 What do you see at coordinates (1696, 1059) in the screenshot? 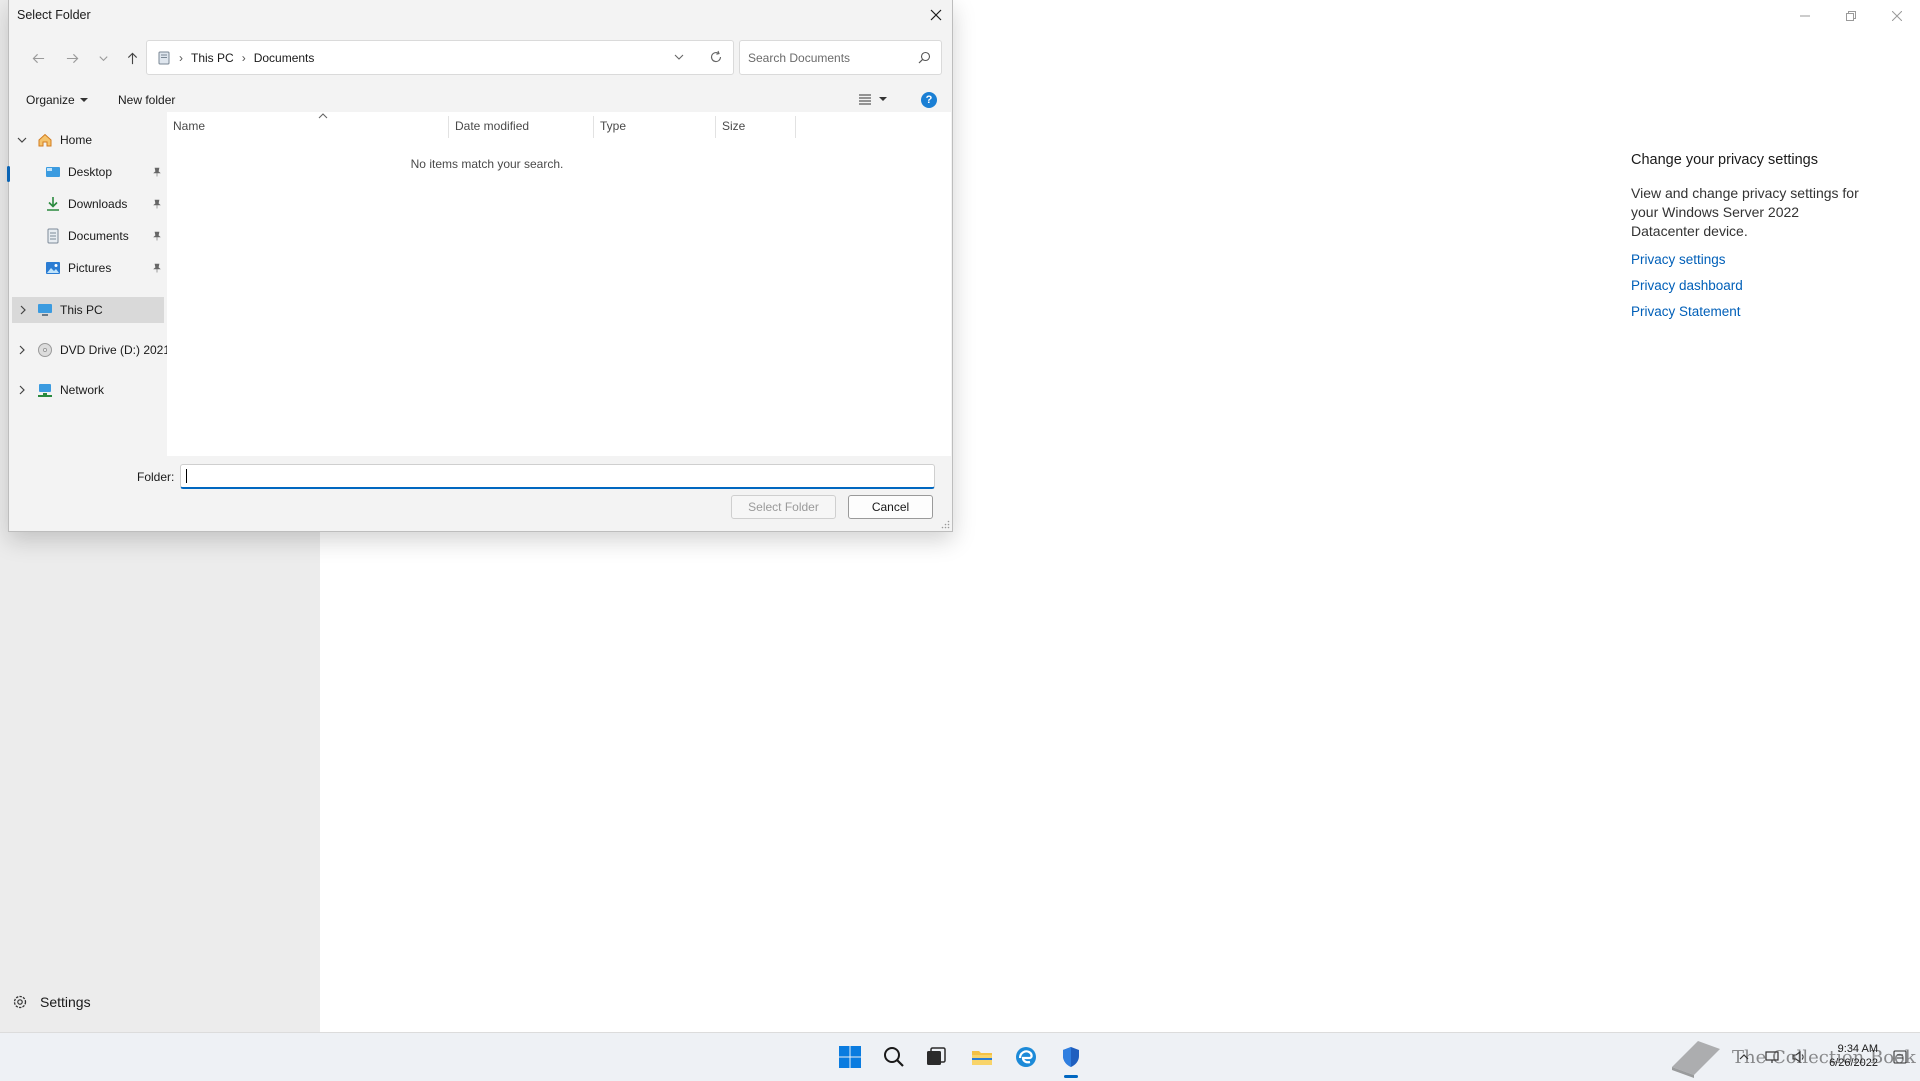
I see `book-icon` at bounding box center [1696, 1059].